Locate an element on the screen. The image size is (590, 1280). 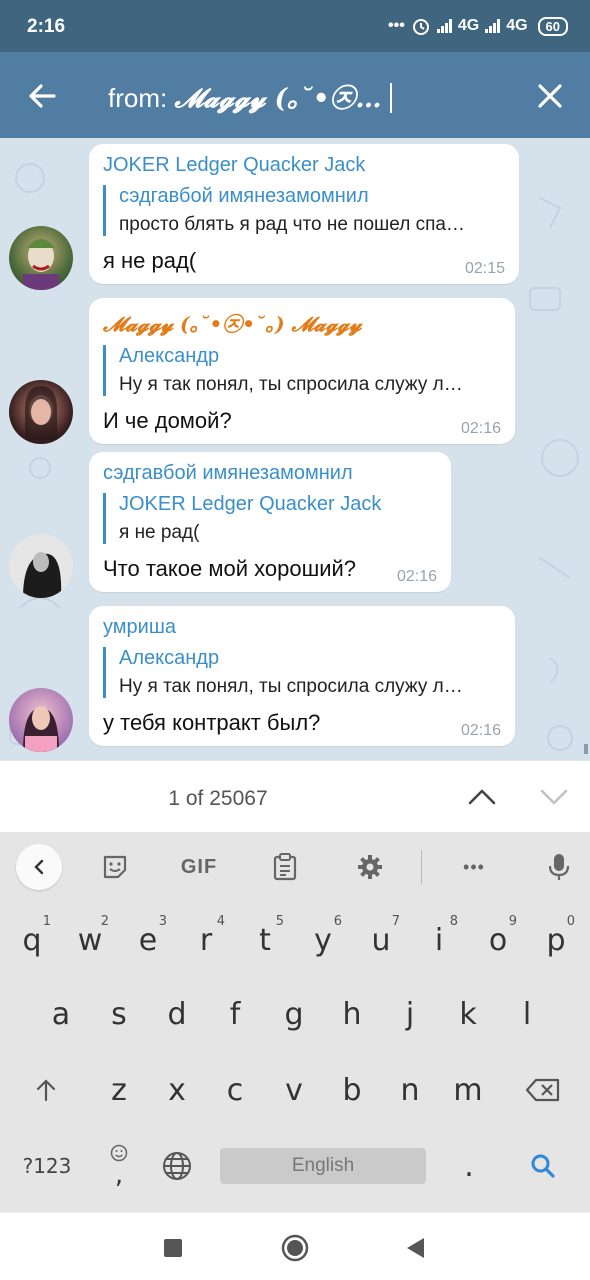
results-counter: 1 of 25067 is located at coordinates (218, 798).